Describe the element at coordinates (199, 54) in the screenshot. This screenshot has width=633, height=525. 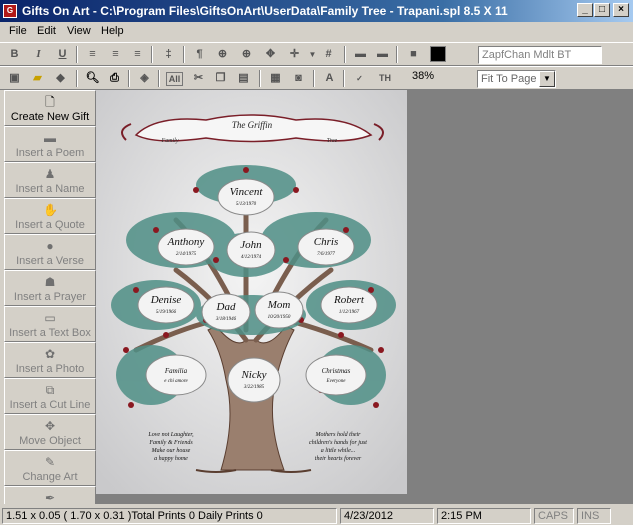
I see `paragraph-icon: ¶` at that location.